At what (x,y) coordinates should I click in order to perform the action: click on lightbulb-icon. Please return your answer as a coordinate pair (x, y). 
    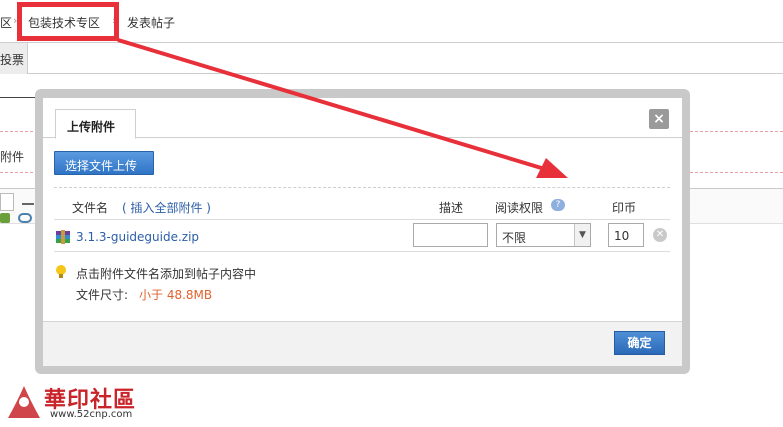
    Looking at the image, I should click on (61, 271).